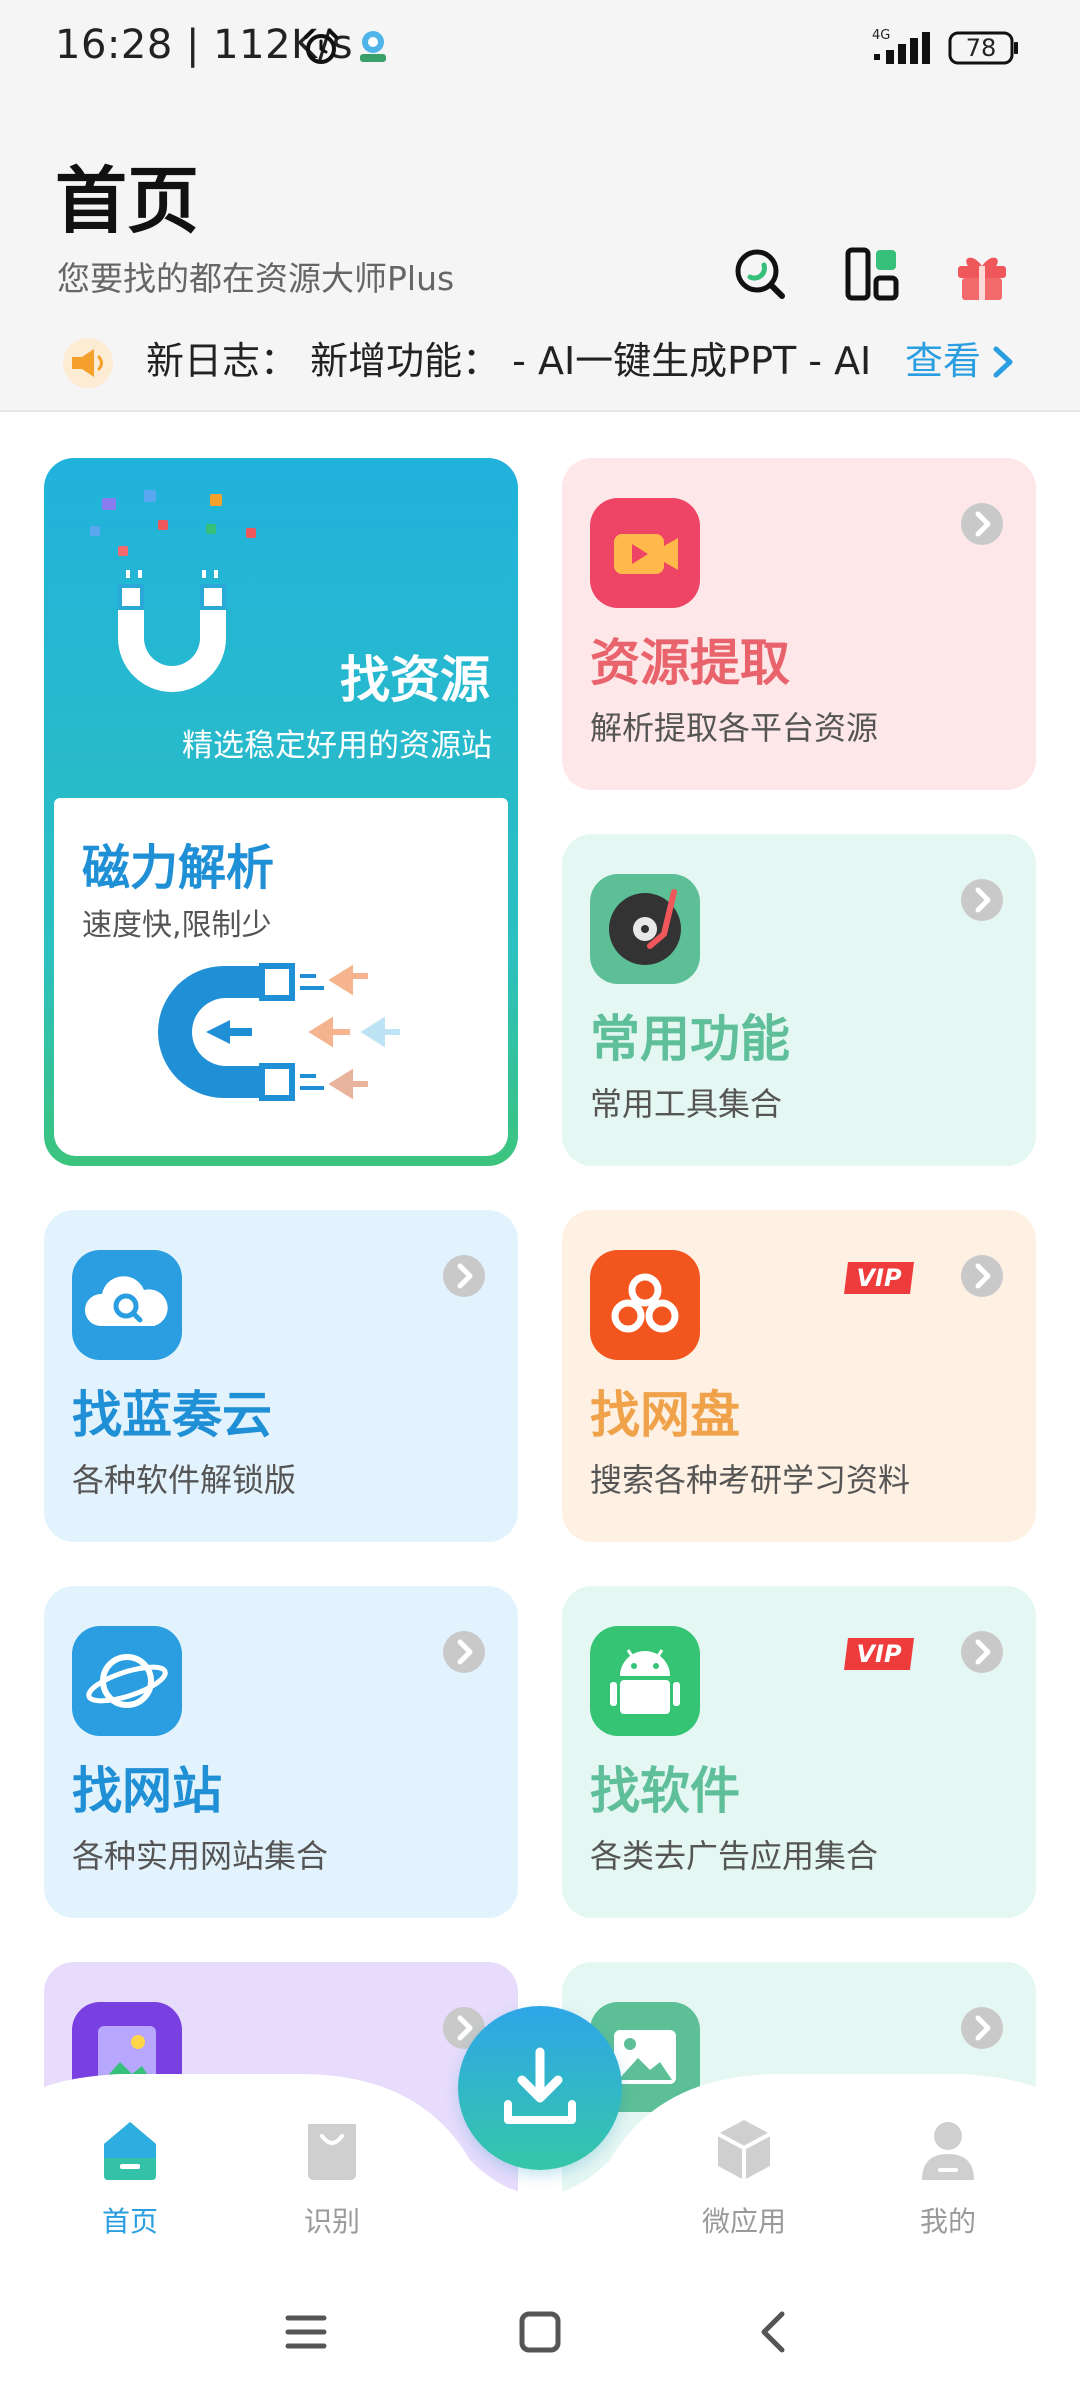  What do you see at coordinates (130, 2151) in the screenshot?
I see `home-icon` at bounding box center [130, 2151].